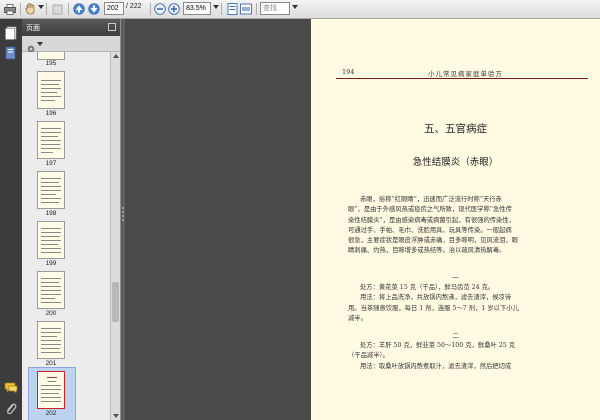 This screenshot has height=420, width=600. What do you see at coordinates (430, 230) in the screenshot?
I see `text-line: 可通过手、手帕、毛巾、洗脸用具、玩具等传染。一般起病` at bounding box center [430, 230].